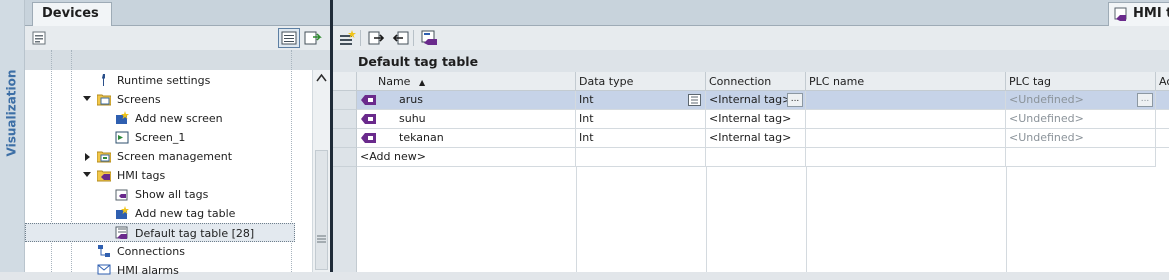  I want to click on column-header-name: Name ▲, so click(466, 81).